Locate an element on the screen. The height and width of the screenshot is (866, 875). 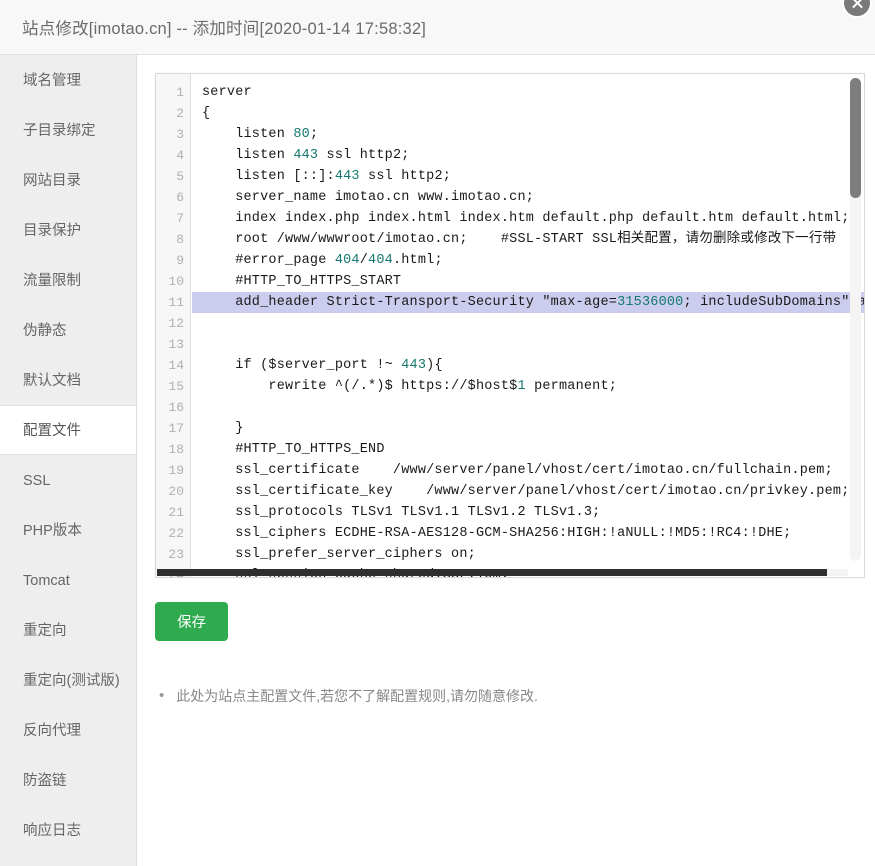
sidebar-item-label: 目录保护 is located at coordinates (52, 231).